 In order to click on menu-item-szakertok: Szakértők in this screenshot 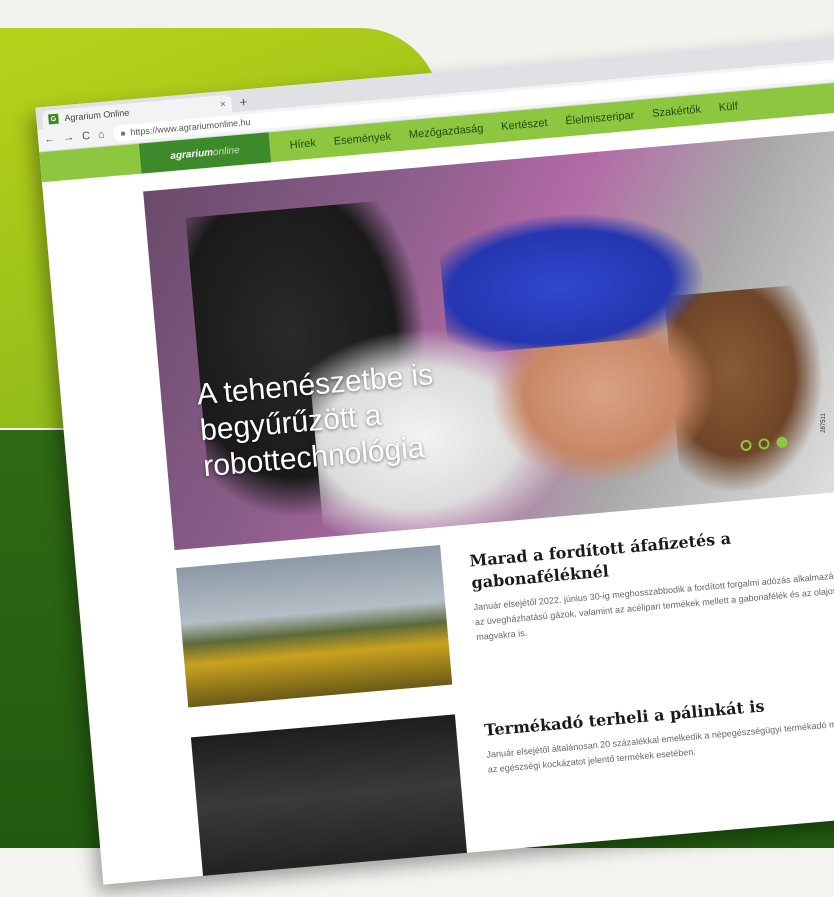, I will do `click(677, 112)`.